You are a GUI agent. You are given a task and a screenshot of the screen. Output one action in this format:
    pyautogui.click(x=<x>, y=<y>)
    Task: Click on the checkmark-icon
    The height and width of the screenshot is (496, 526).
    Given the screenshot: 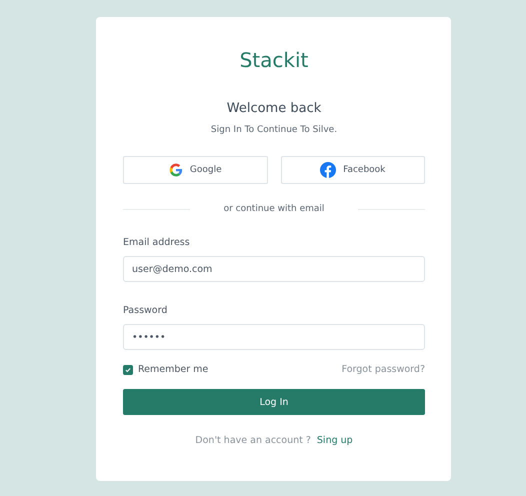 What is the action you would take?
    pyautogui.click(x=128, y=369)
    